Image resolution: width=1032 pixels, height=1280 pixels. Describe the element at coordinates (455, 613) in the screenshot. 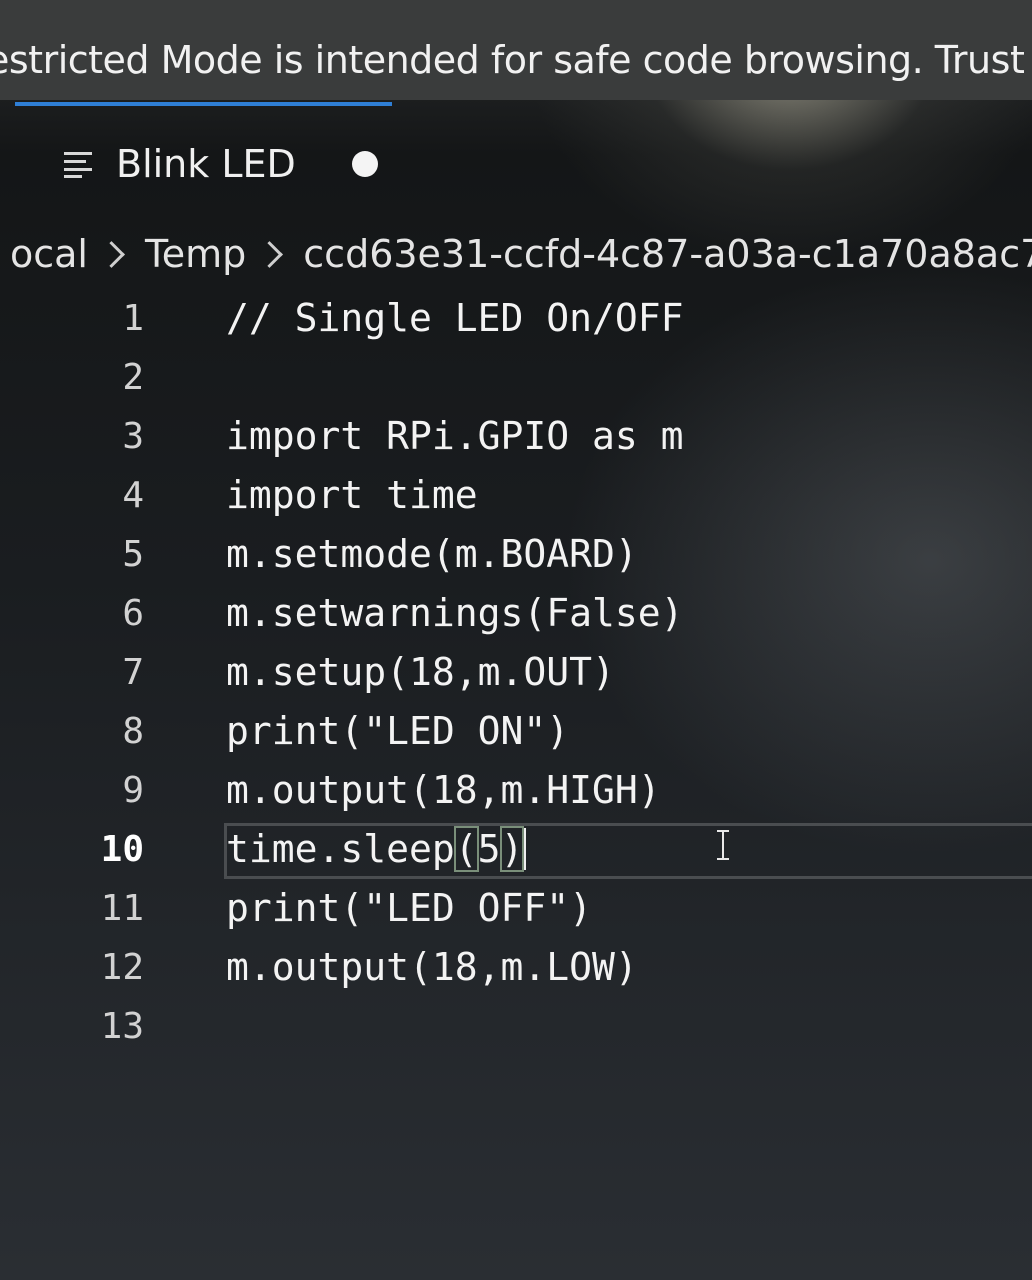

I see `line-code: m.setwarnings(False)` at that location.